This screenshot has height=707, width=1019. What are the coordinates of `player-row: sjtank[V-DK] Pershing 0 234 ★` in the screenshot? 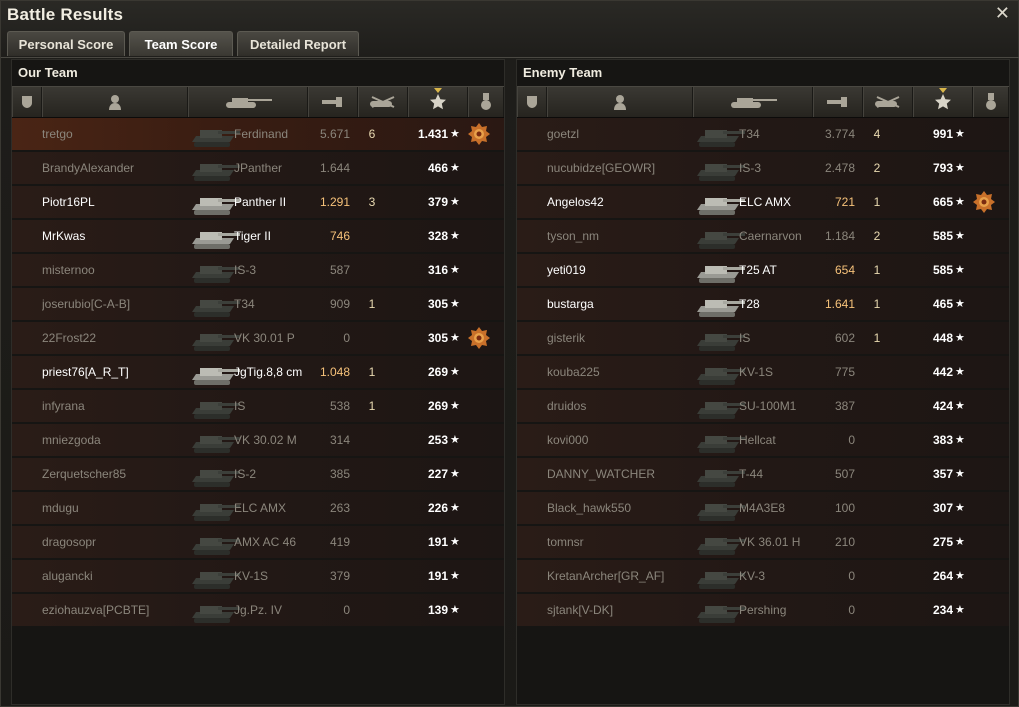 It's located at (763, 610).